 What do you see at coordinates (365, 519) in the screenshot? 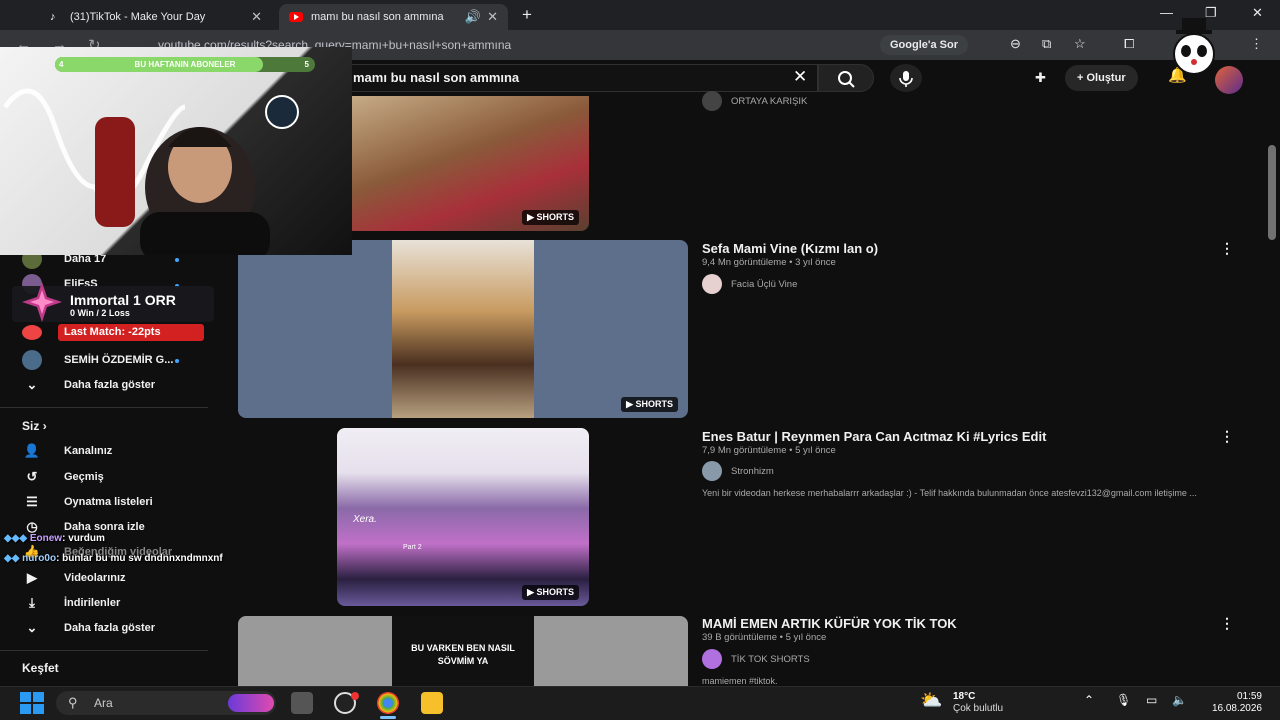
I see `thumbnail-text: Xera.` at bounding box center [365, 519].